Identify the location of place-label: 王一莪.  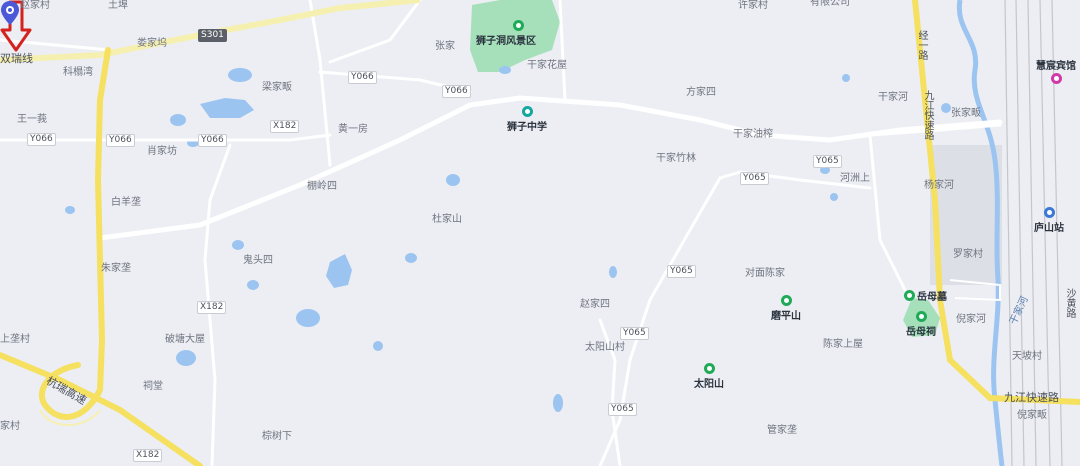
(32, 119).